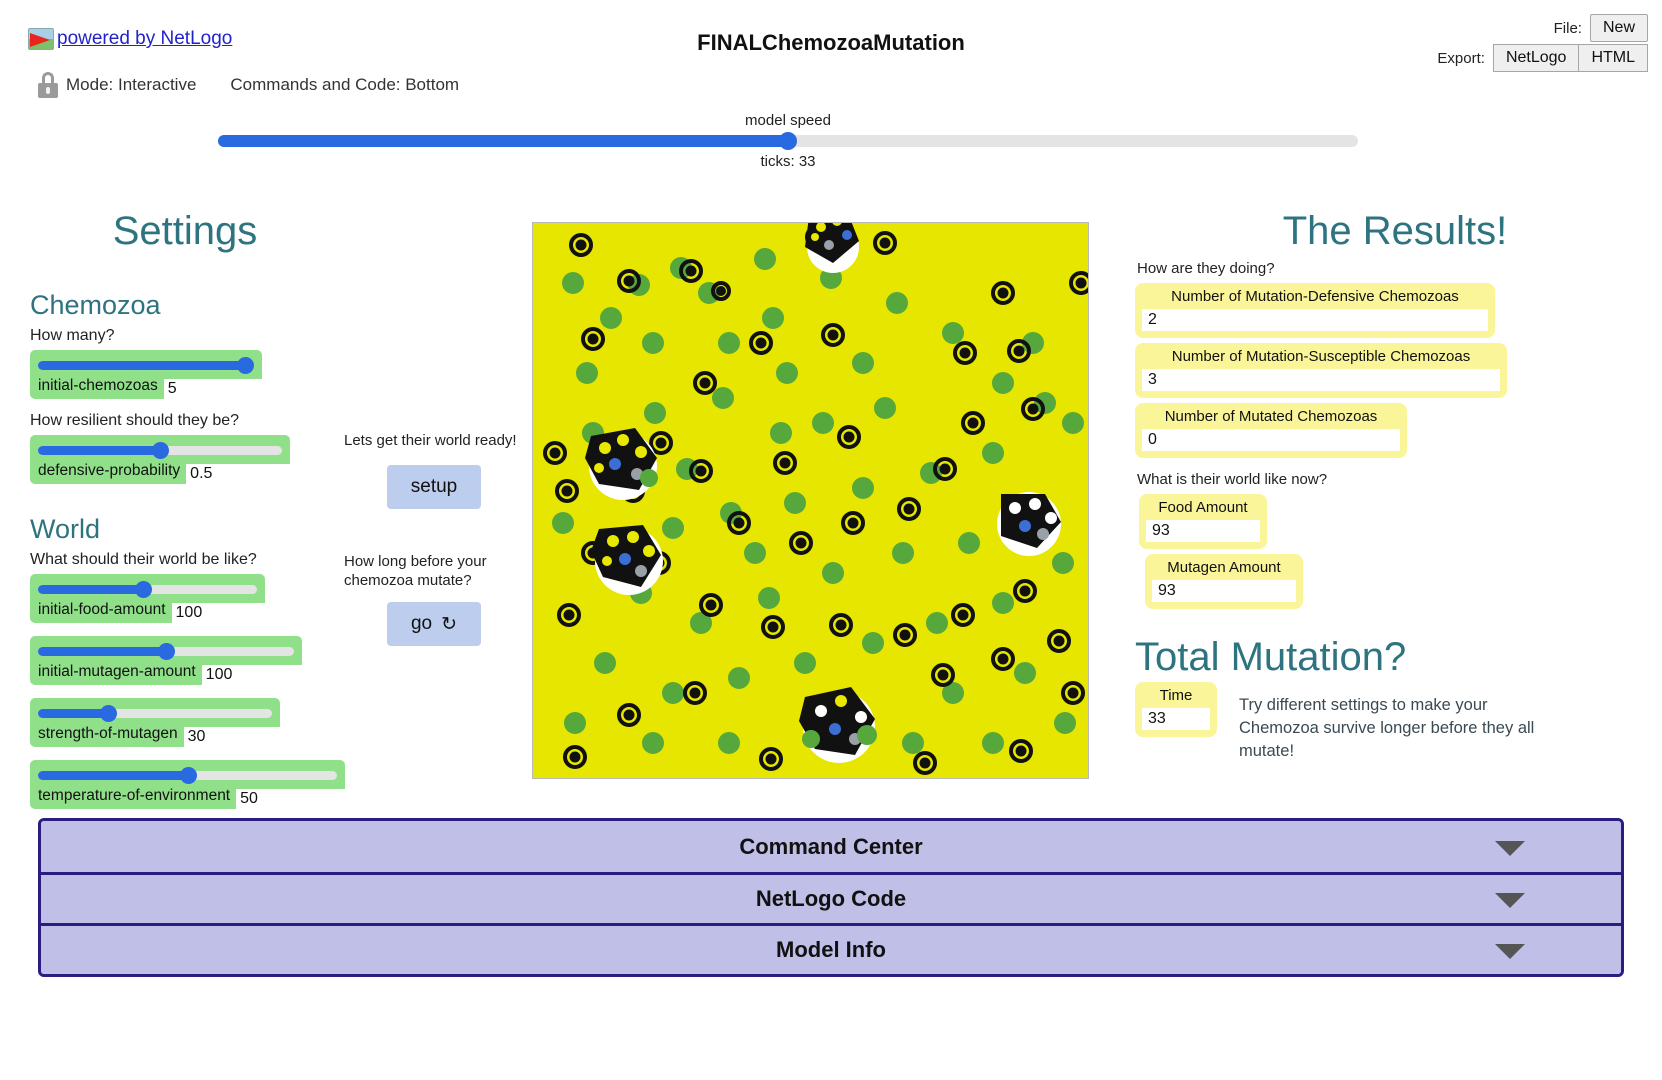  I want to click on ticks-counter: ticks: 33, so click(788, 161).